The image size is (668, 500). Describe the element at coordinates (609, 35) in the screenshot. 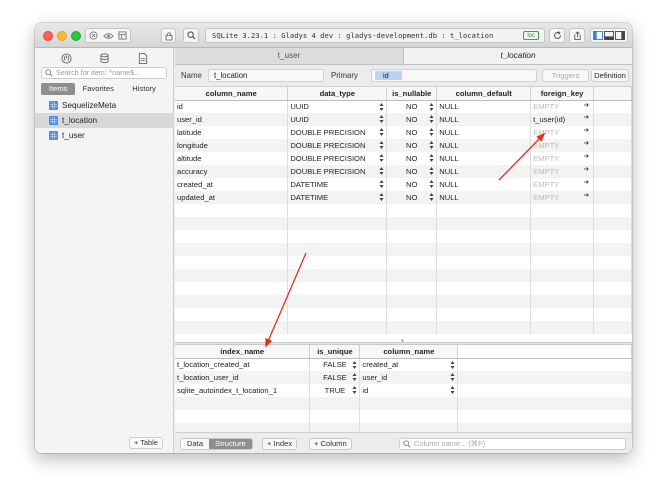

I see `bottom-panel-icon` at that location.